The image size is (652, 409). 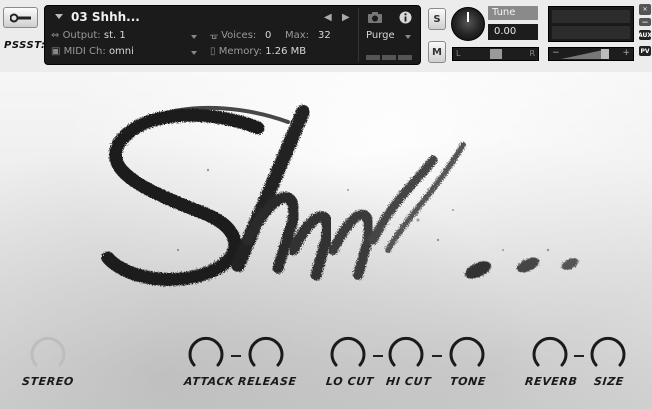 What do you see at coordinates (645, 9) in the screenshot?
I see `close-icon: ✕` at bounding box center [645, 9].